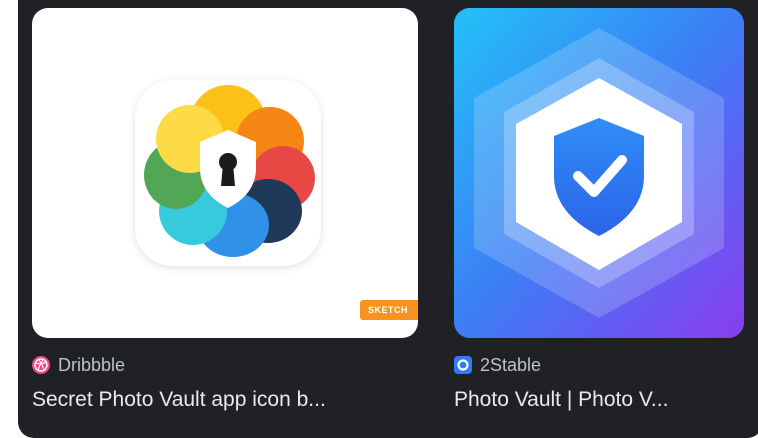 The image size is (758, 438). Describe the element at coordinates (463, 365) in the screenshot. I see `2stable-ring-icon` at that location.